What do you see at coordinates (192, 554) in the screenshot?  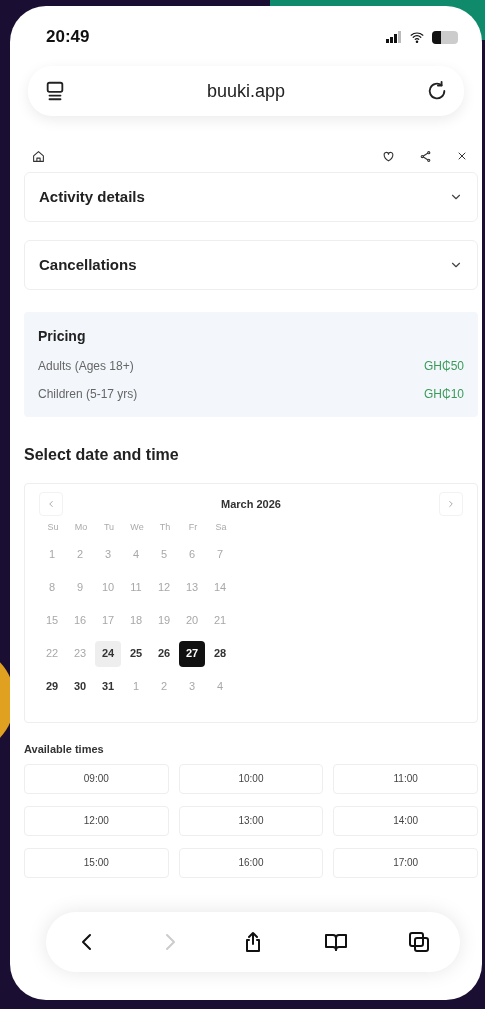 I see `calendar-day: 6` at bounding box center [192, 554].